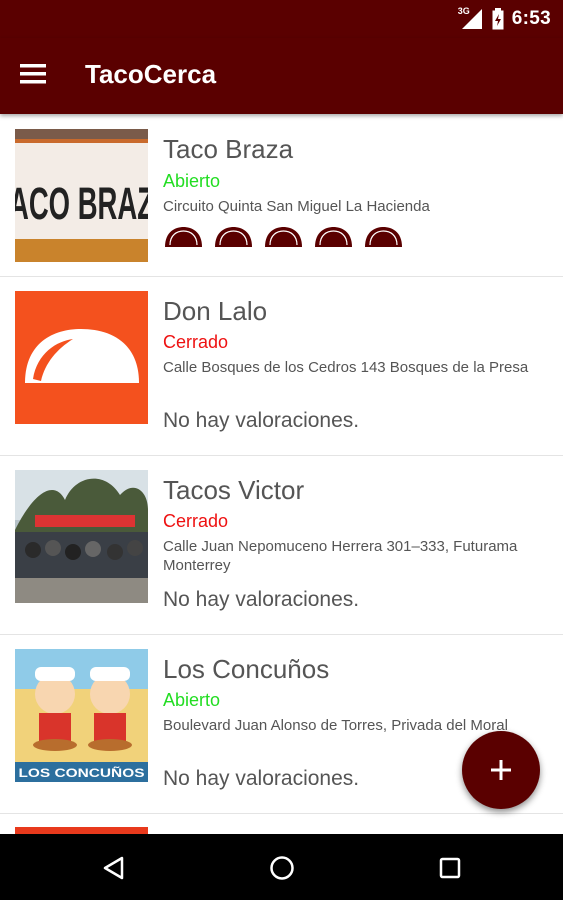 The height and width of the screenshot is (900, 563). I want to click on thumbnail-text: LOS CONCUÑOS, so click(82, 772).